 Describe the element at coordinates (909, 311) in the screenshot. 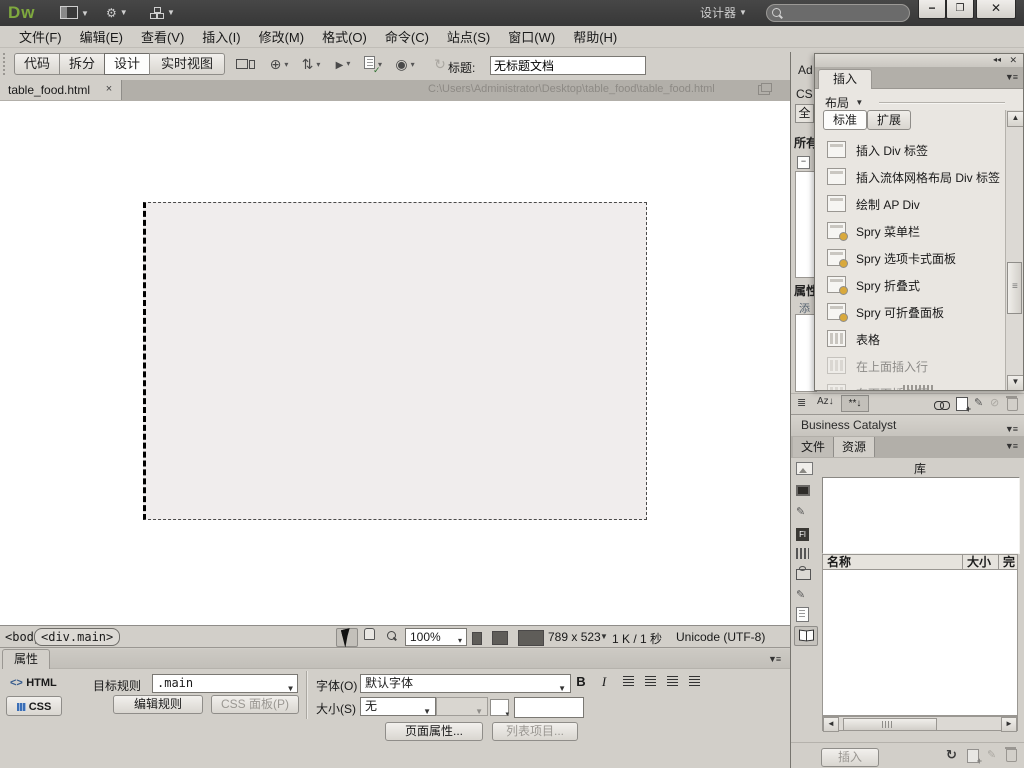

I see `insert-item-spry-collapsible-panel: Spry 可折叠面板` at that location.